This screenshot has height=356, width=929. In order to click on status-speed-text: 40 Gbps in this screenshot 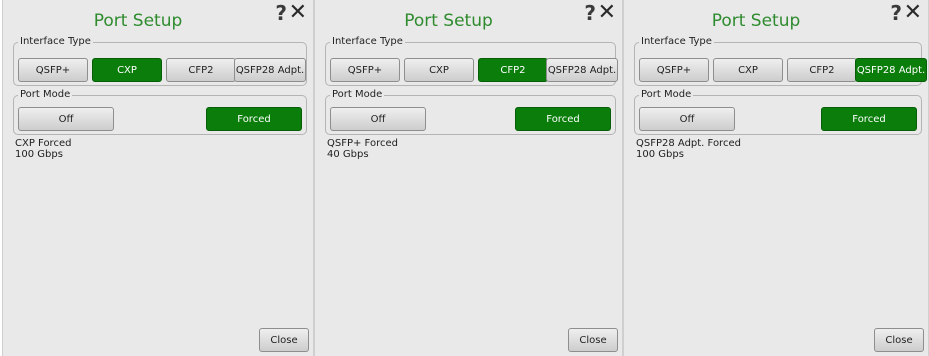, I will do `click(348, 154)`.